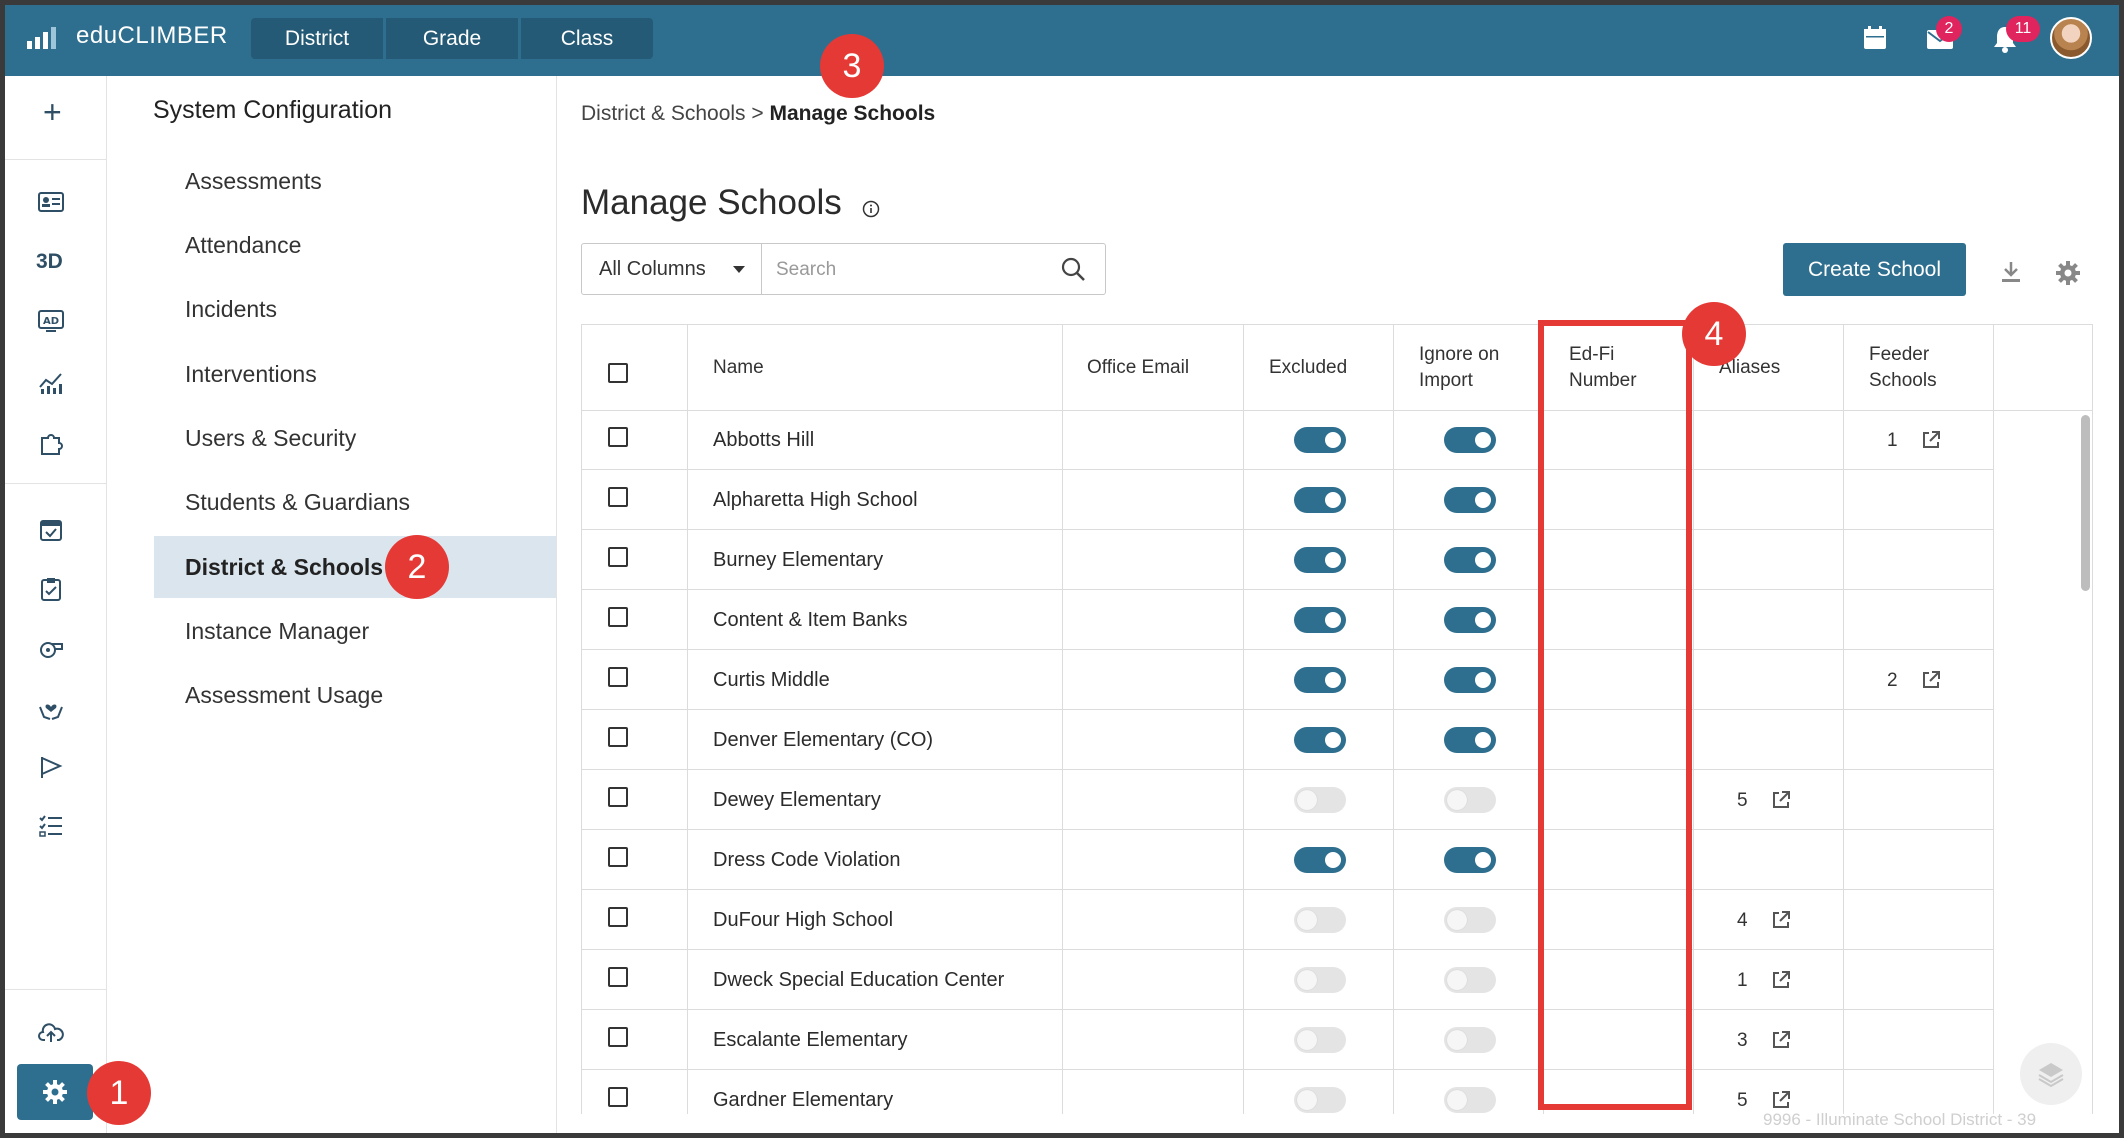 The image size is (2124, 1138). What do you see at coordinates (49, 262) in the screenshot?
I see `3d-icon: 3D` at bounding box center [49, 262].